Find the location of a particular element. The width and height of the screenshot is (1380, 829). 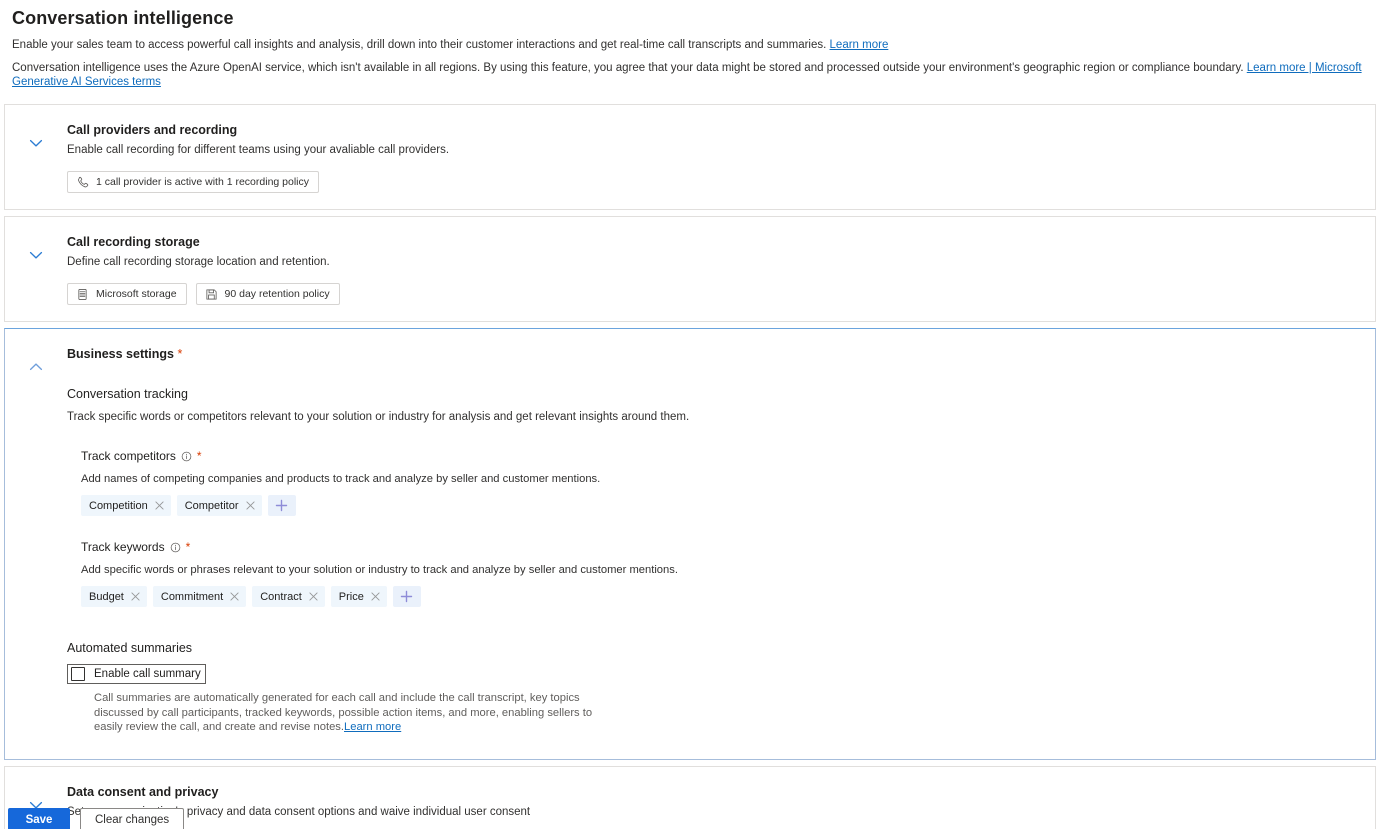

badge-retention-policy: 90 day retention policy is located at coordinates (267, 294).